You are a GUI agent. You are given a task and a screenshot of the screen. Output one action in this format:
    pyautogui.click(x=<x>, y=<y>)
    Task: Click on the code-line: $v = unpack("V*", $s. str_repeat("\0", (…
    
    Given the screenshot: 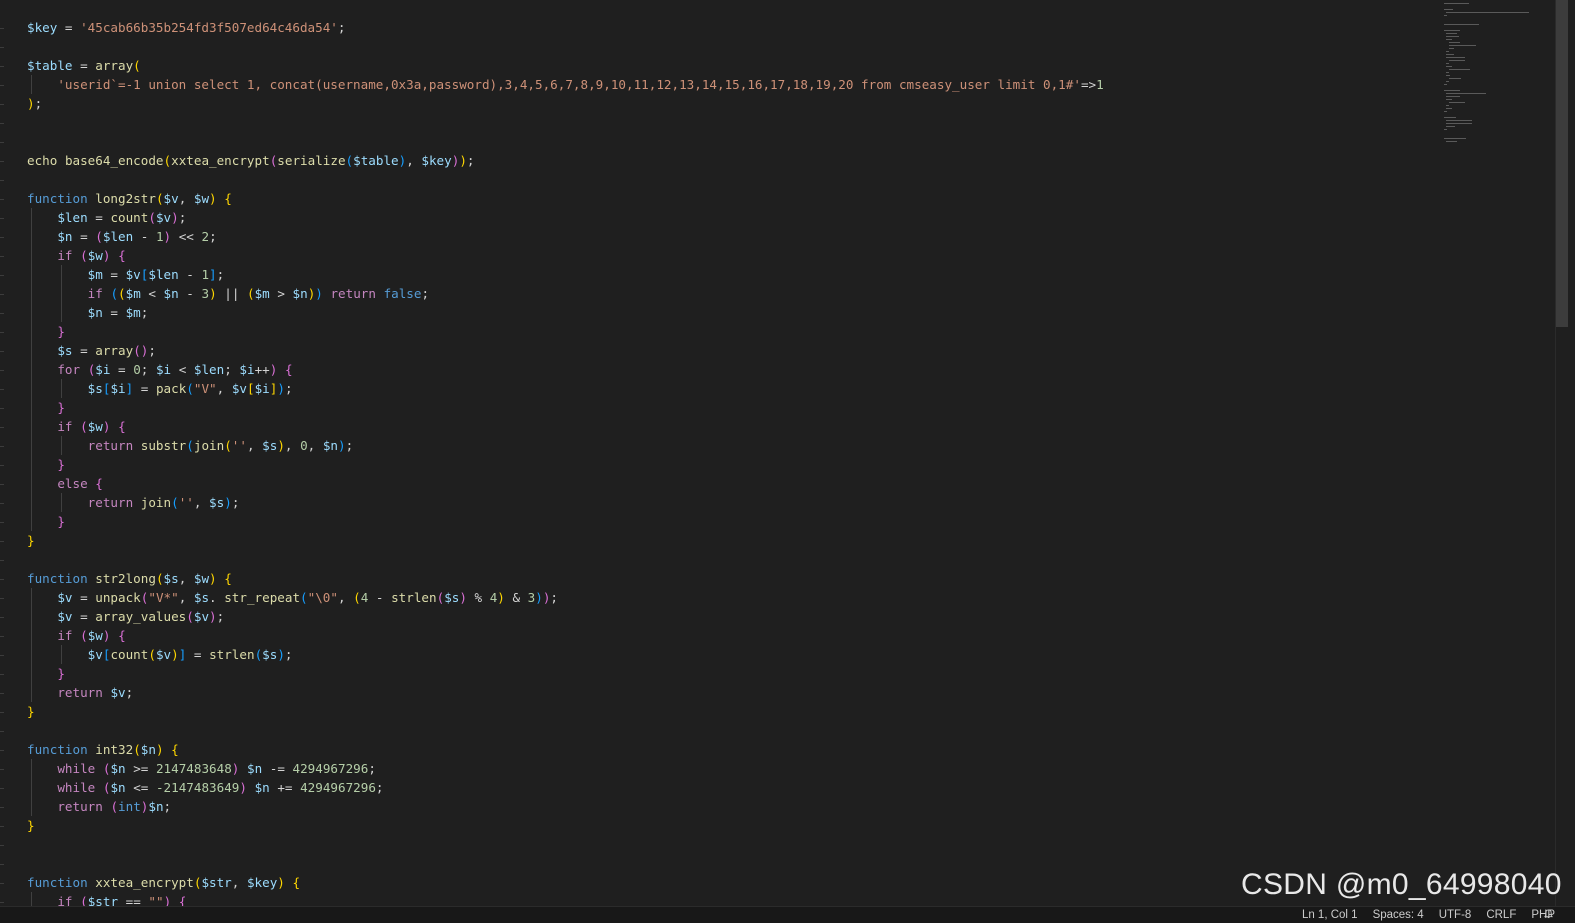 What is the action you would take?
    pyautogui.click(x=565, y=597)
    